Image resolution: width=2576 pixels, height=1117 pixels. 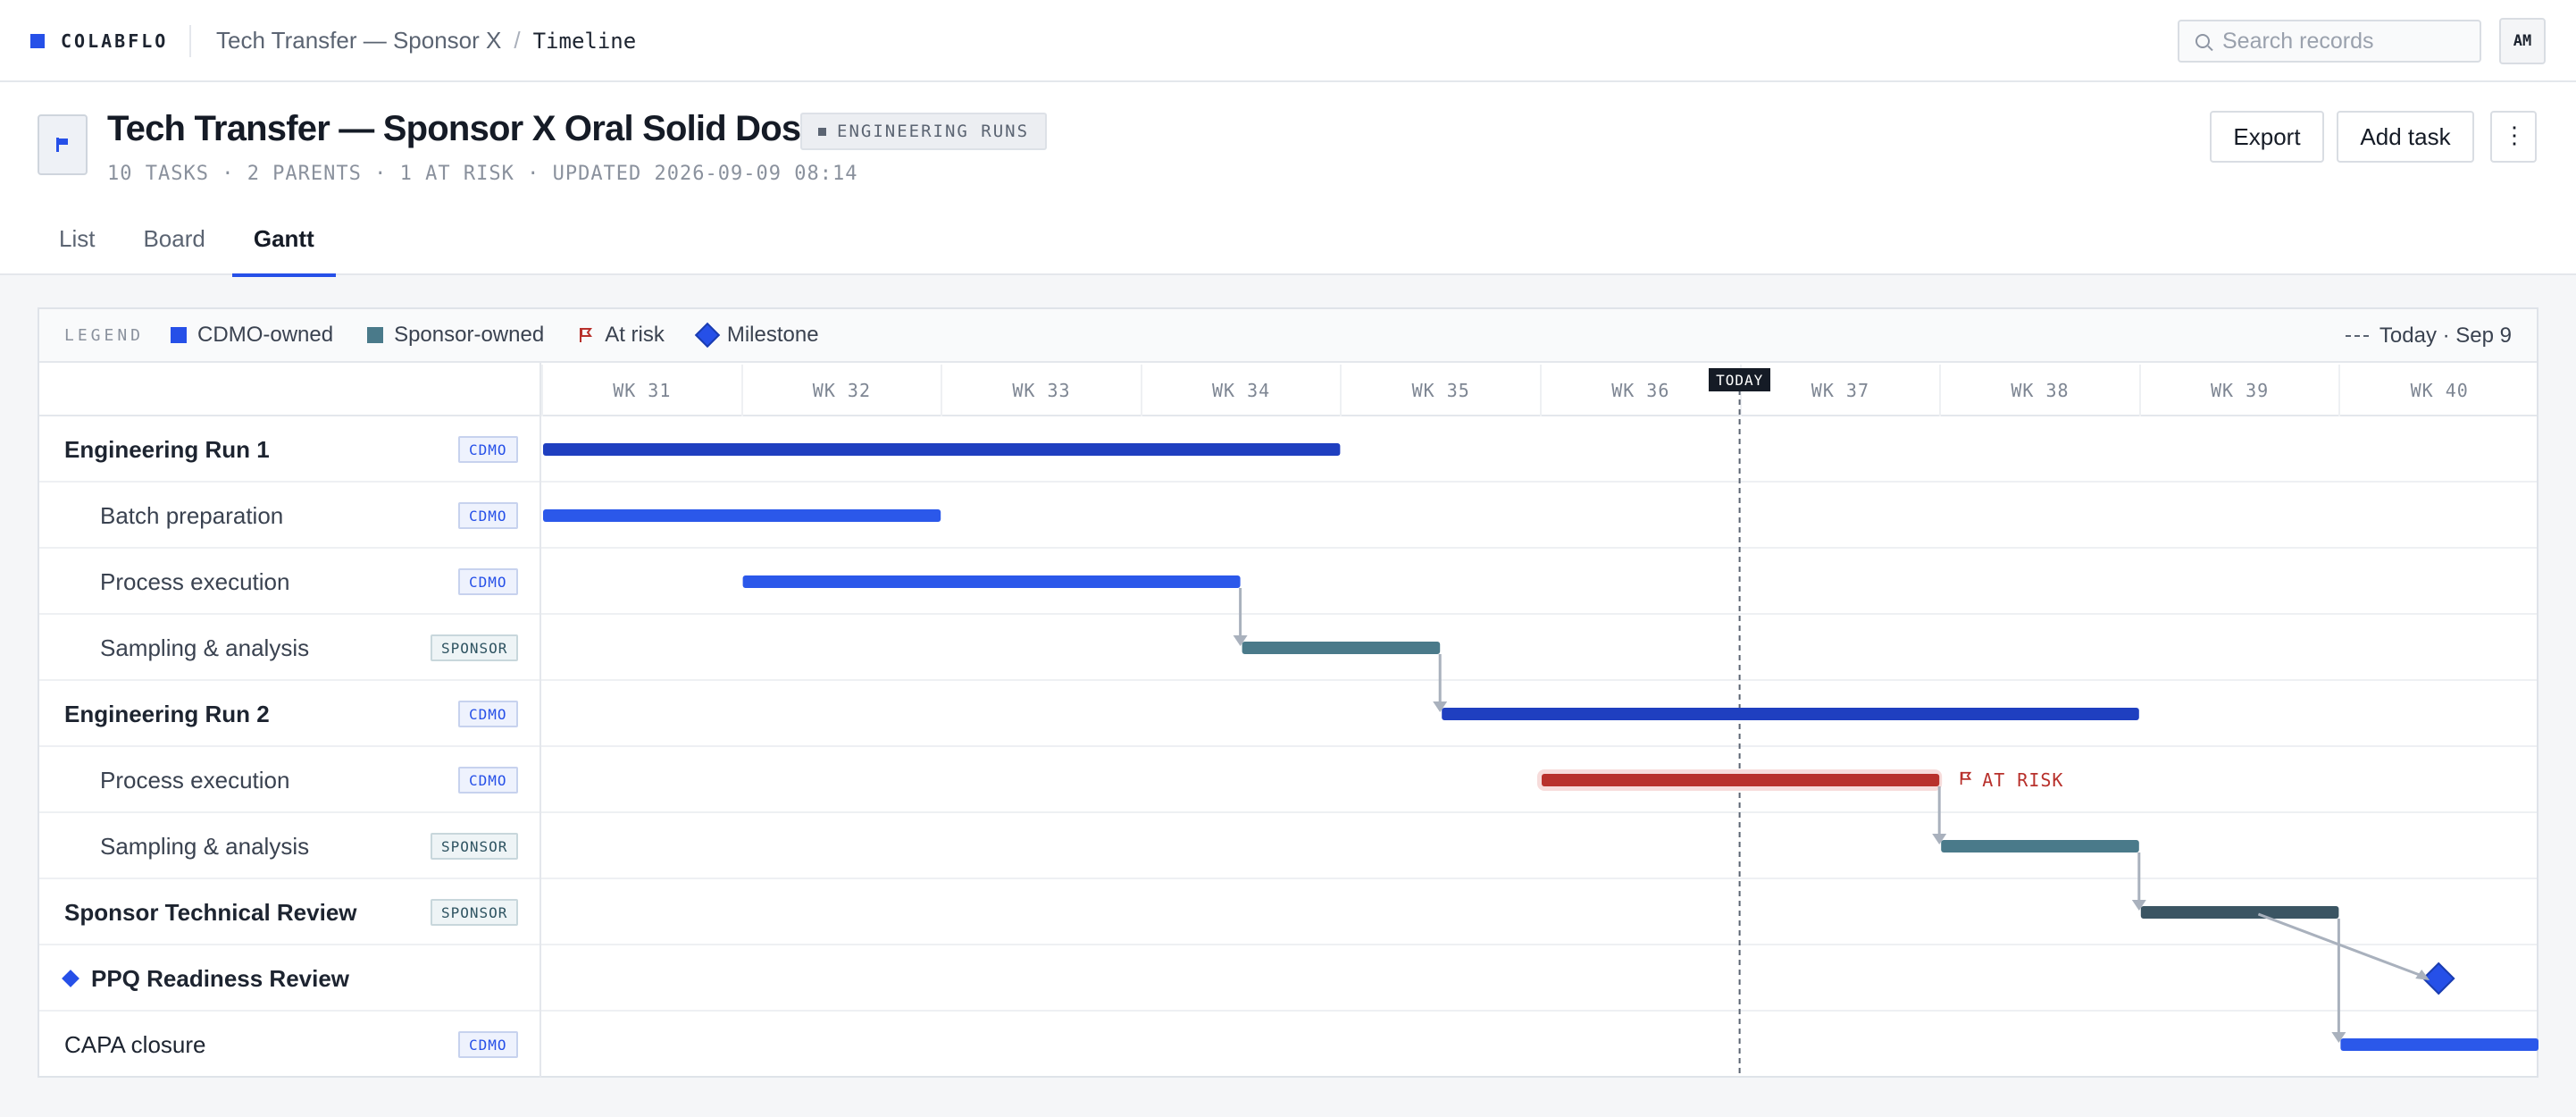 I want to click on cdmo-swatch-icon, so click(x=180, y=335).